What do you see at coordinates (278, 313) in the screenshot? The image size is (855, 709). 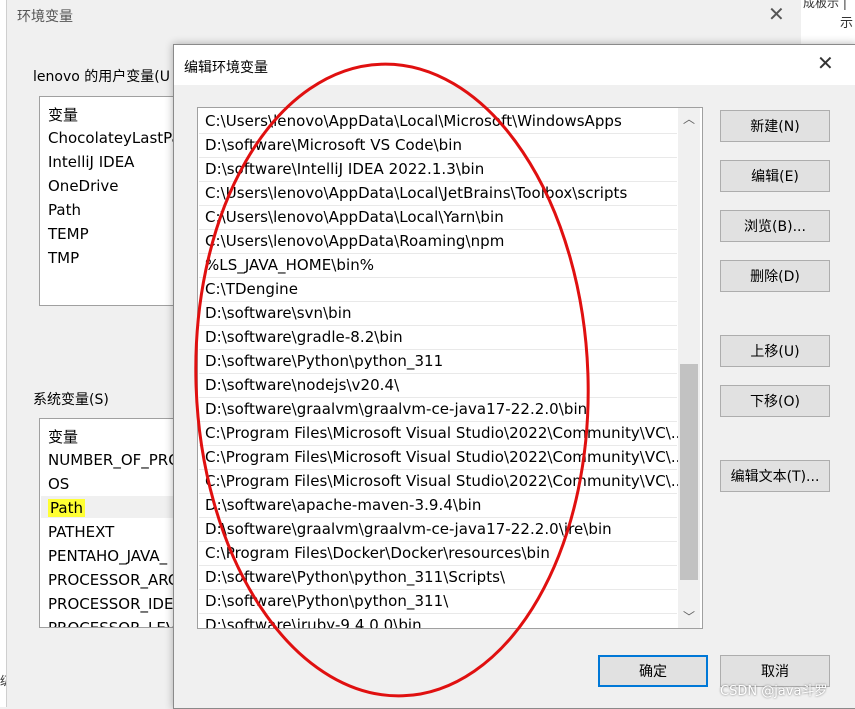 I see `path-list-item: D:\software\svn\bin` at bounding box center [278, 313].